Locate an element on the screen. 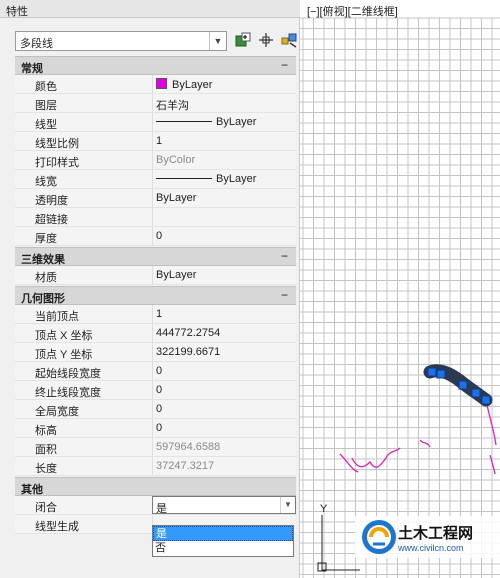  property-row: 线型比例 1 is located at coordinates (155, 141).